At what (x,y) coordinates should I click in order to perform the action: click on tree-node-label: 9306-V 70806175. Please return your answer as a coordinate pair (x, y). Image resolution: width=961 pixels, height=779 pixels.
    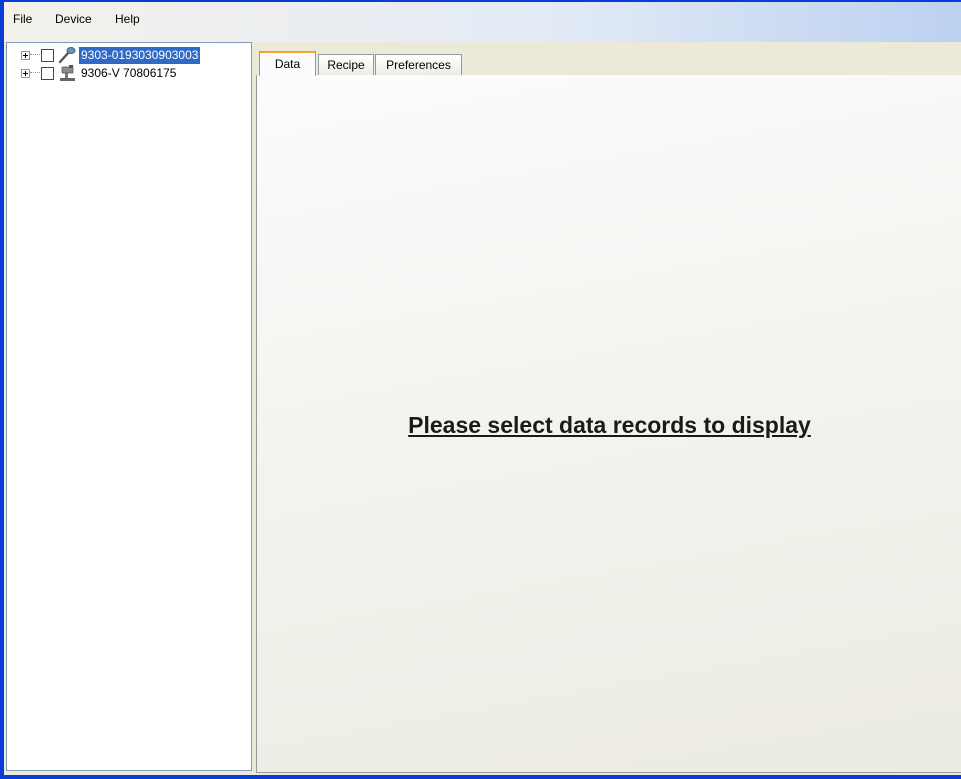
    Looking at the image, I should click on (128, 73).